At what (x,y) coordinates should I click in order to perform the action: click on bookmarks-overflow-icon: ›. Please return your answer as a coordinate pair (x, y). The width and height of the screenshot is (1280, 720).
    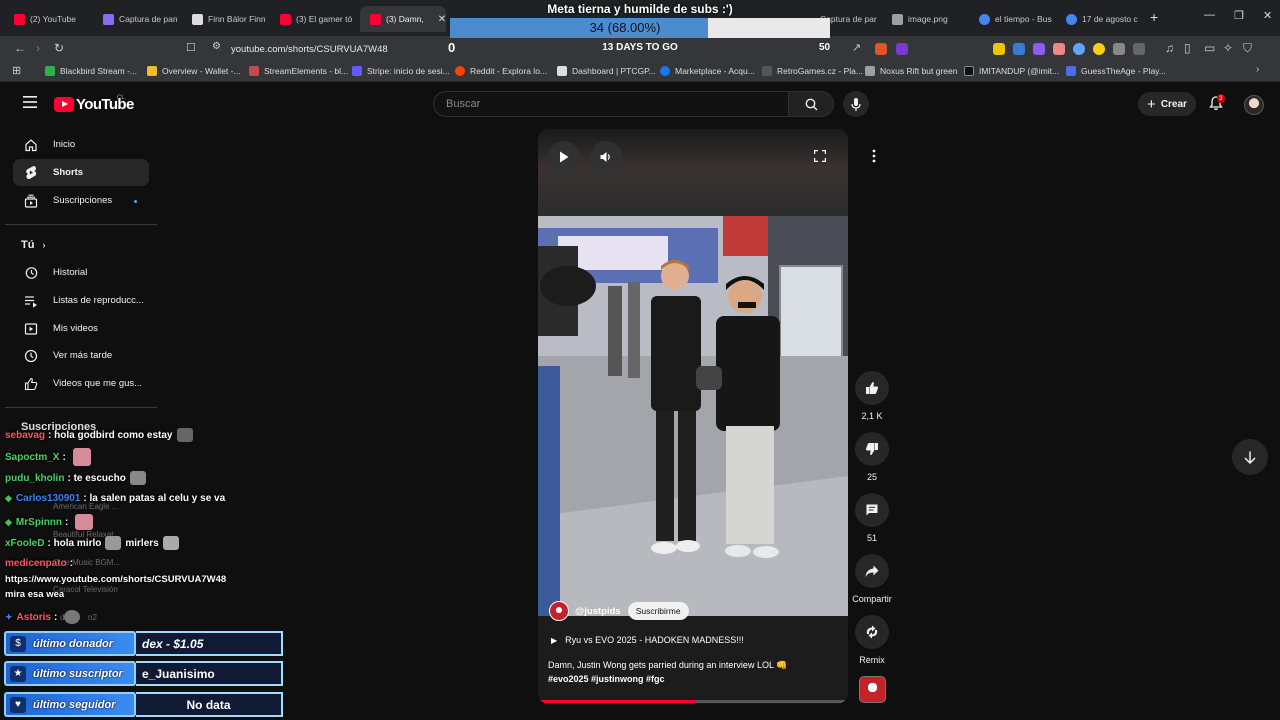
    Looking at the image, I should click on (1257, 69).